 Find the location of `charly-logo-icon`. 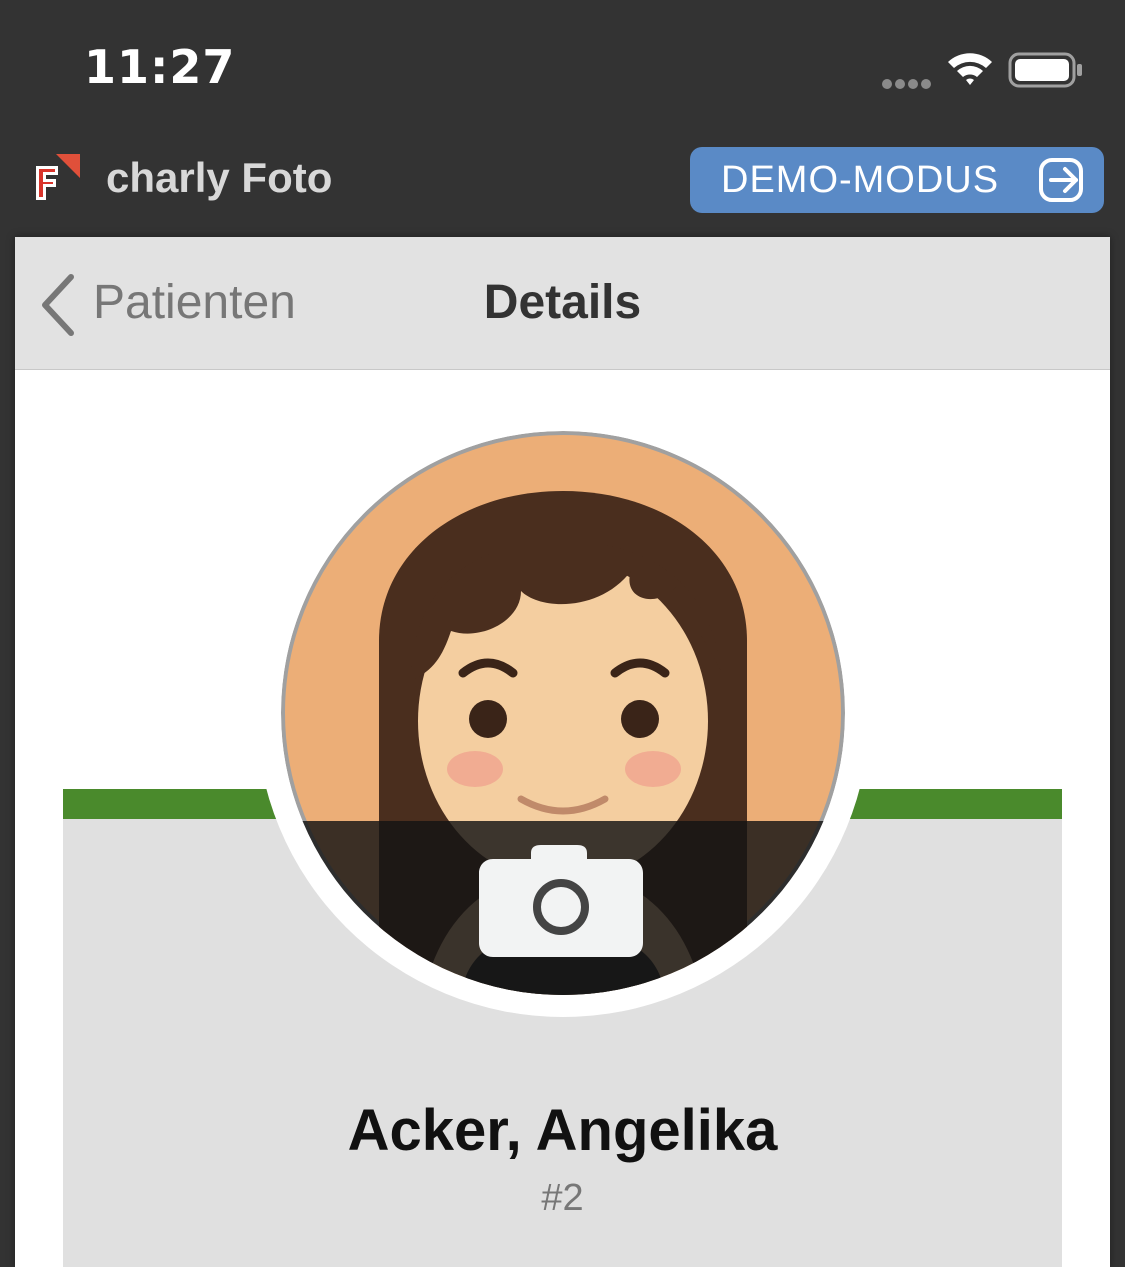

charly-logo-icon is located at coordinates (58, 175).